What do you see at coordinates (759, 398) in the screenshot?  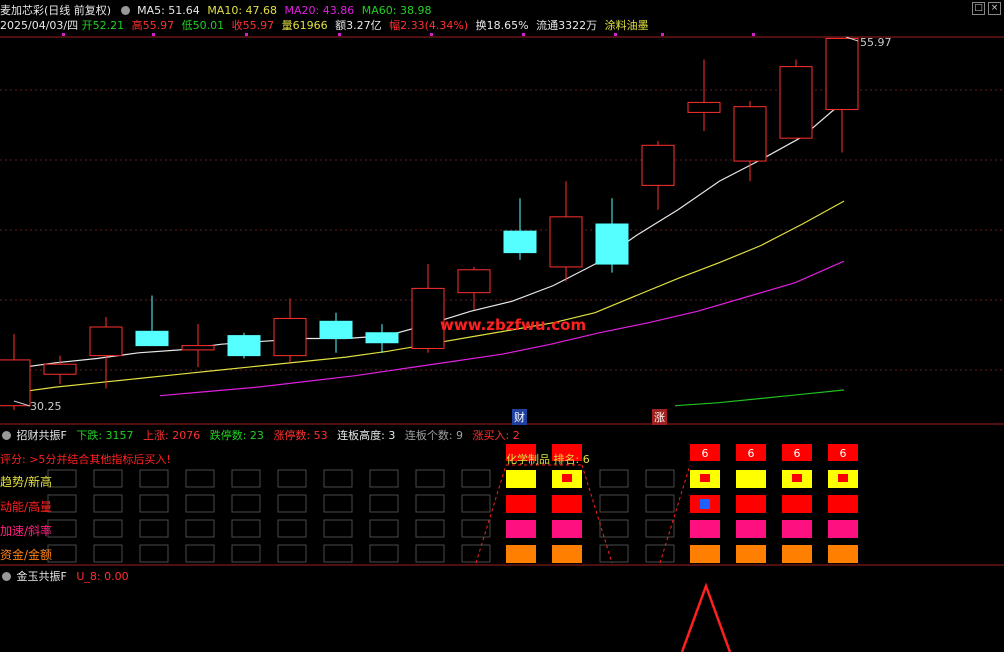 I see `ma60-line` at bounding box center [759, 398].